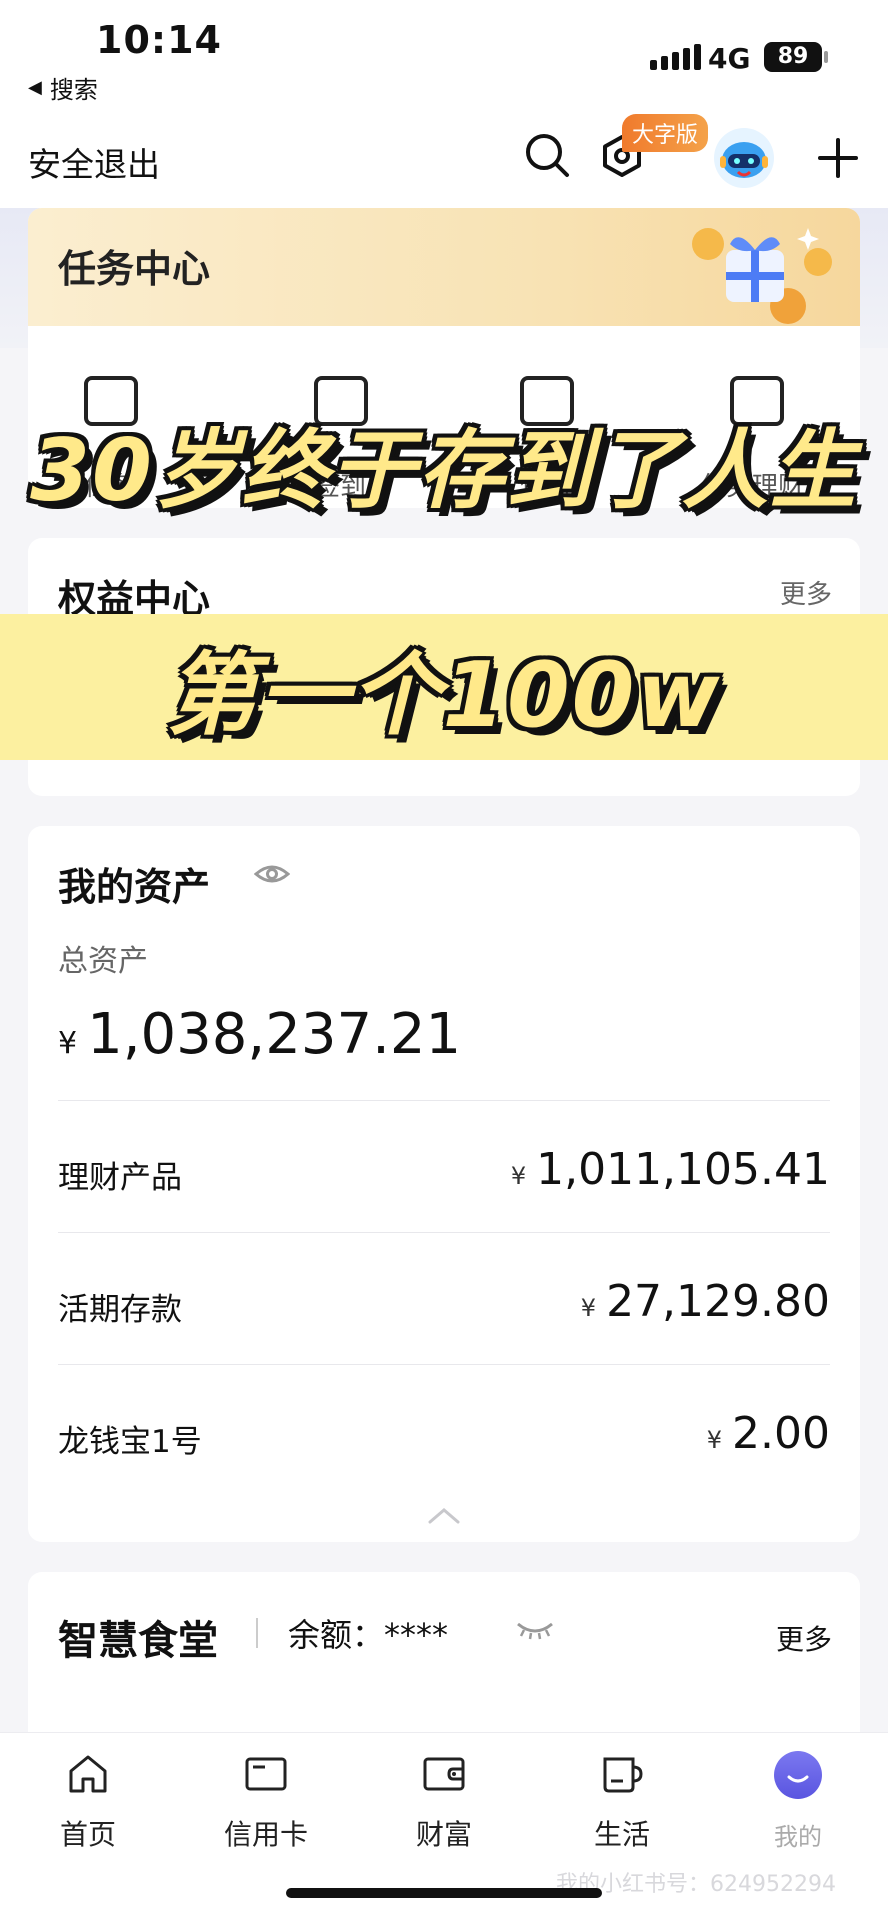 This screenshot has height=1920, width=888. Describe the element at coordinates (444, 1174) in the screenshot. I see `asset-row-wealth: 理财产品 ¥ 1,011,105.41` at that location.